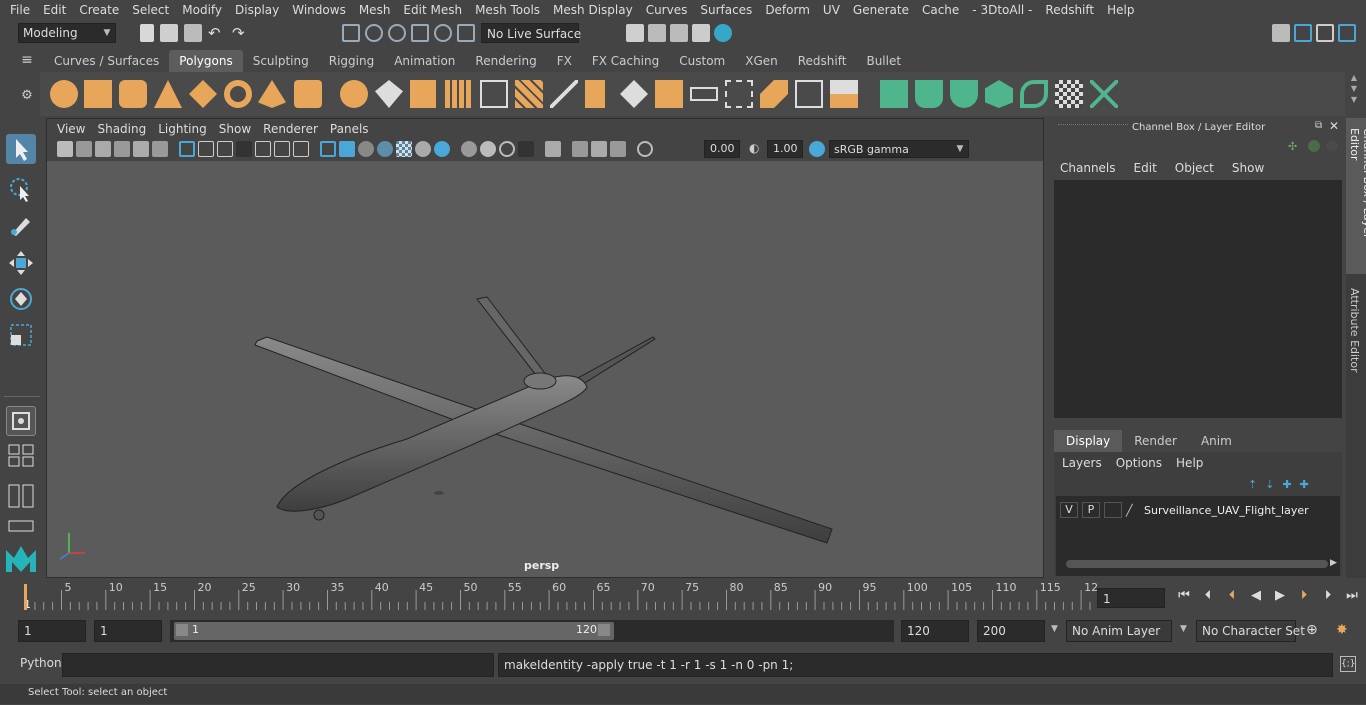 The width and height of the screenshot is (1366, 705). I want to click on channel-menu-show: Show, so click(1248, 168).